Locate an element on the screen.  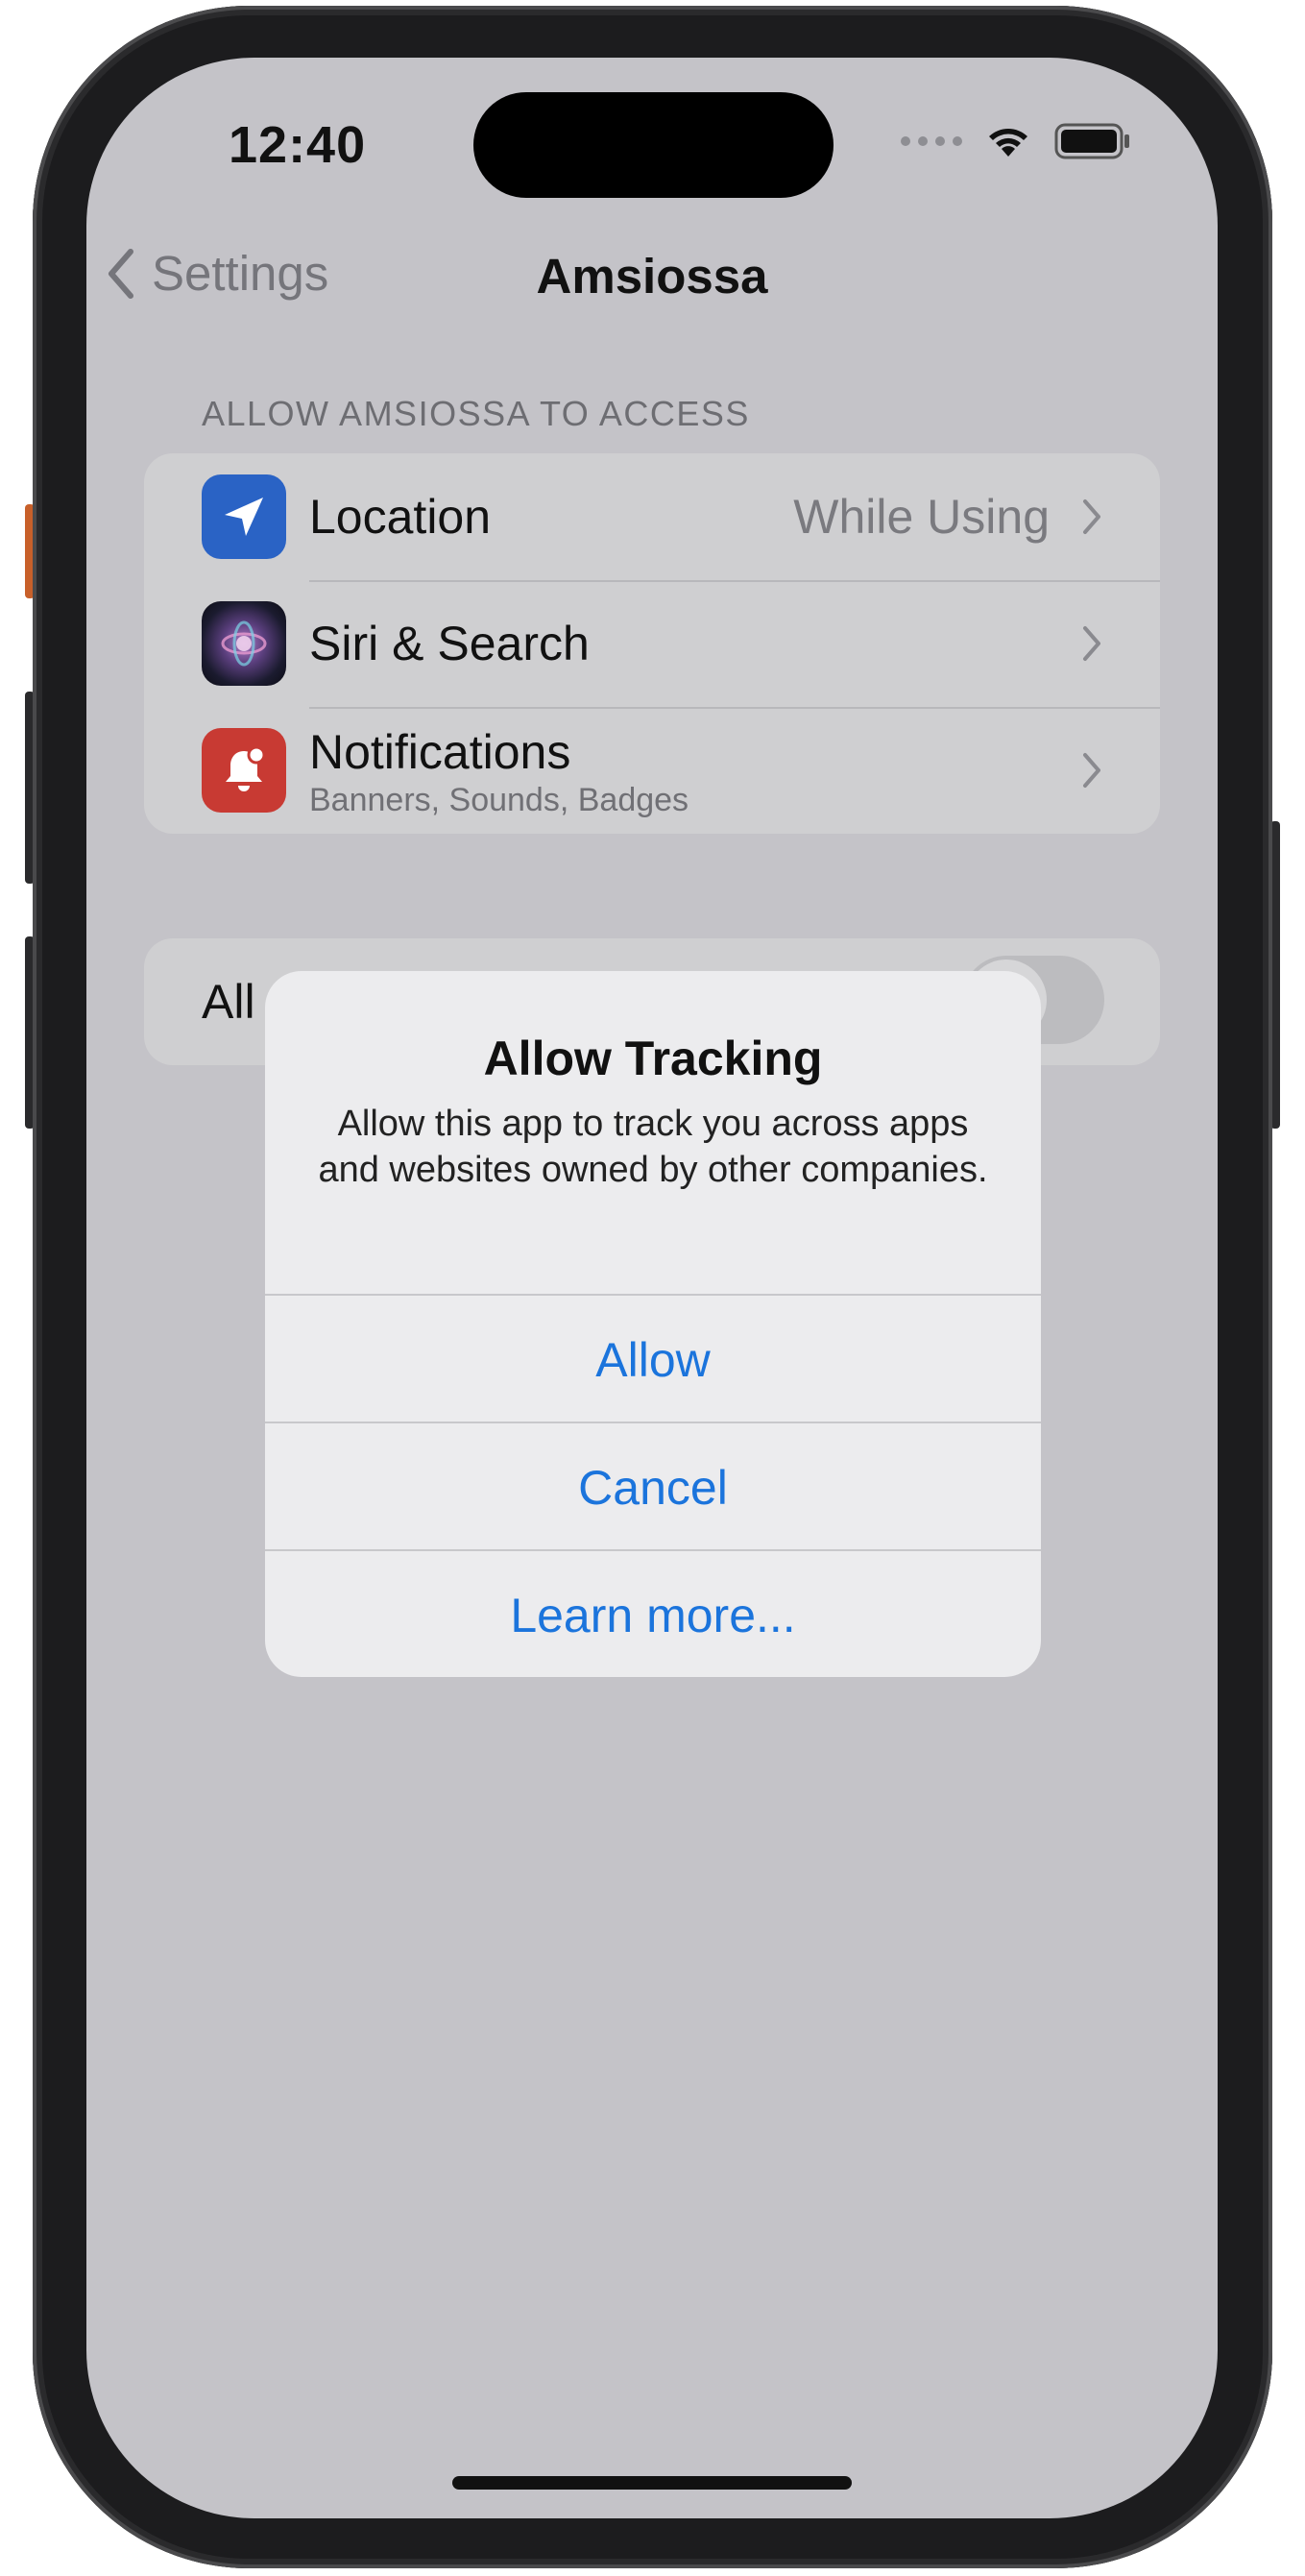
row-value: While Using is located at coordinates (921, 517).